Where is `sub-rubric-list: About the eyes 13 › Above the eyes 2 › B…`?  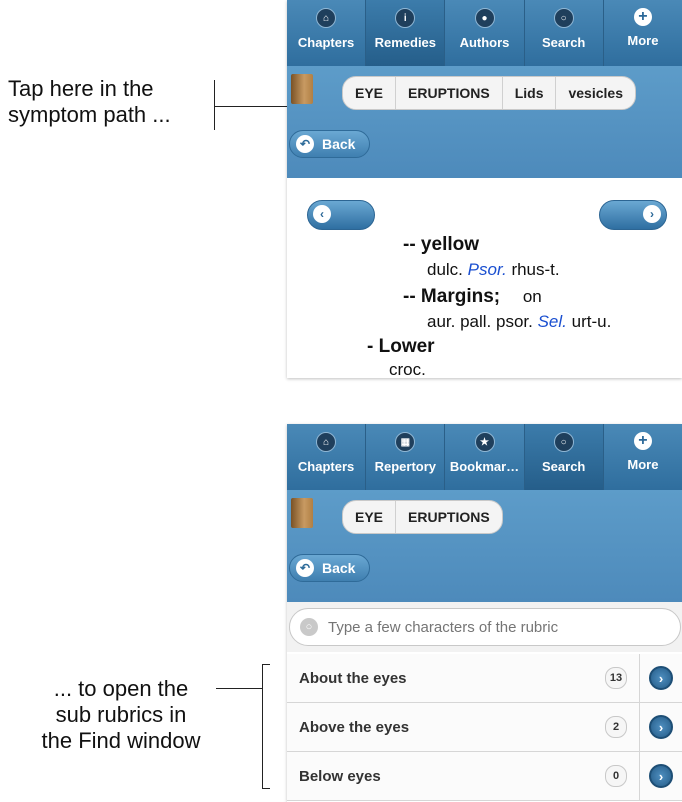 sub-rubric-list: About the eyes 13 › Above the eyes 2 › B… is located at coordinates (484, 727).